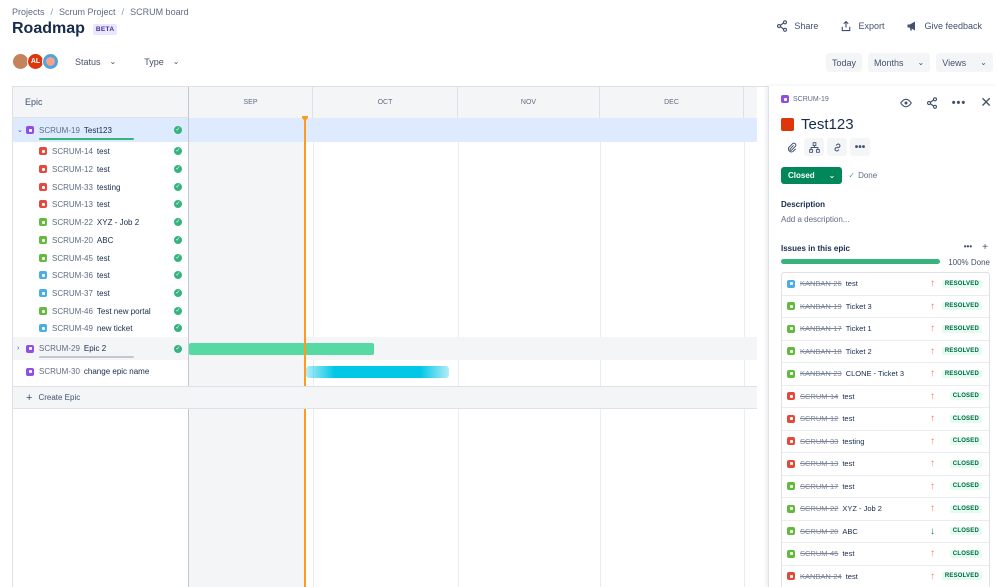 The height and width of the screenshot is (587, 998). Describe the element at coordinates (159, 12) in the screenshot. I see `breadcrumb-board: SCRUM board` at that location.